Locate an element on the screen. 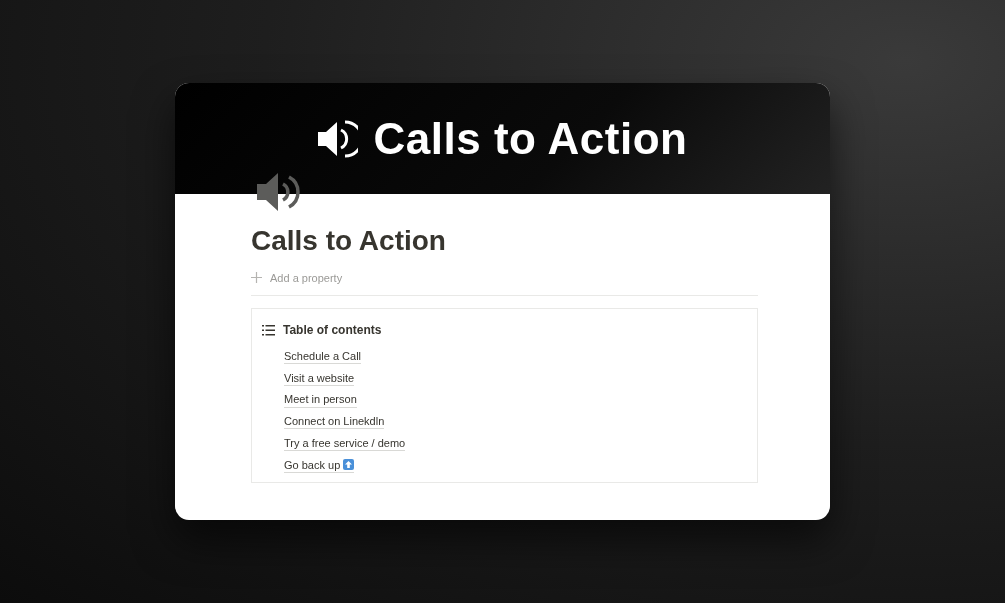 Image resolution: width=1005 pixels, height=603 pixels. toc-link: Visit a website is located at coordinates (319, 378).